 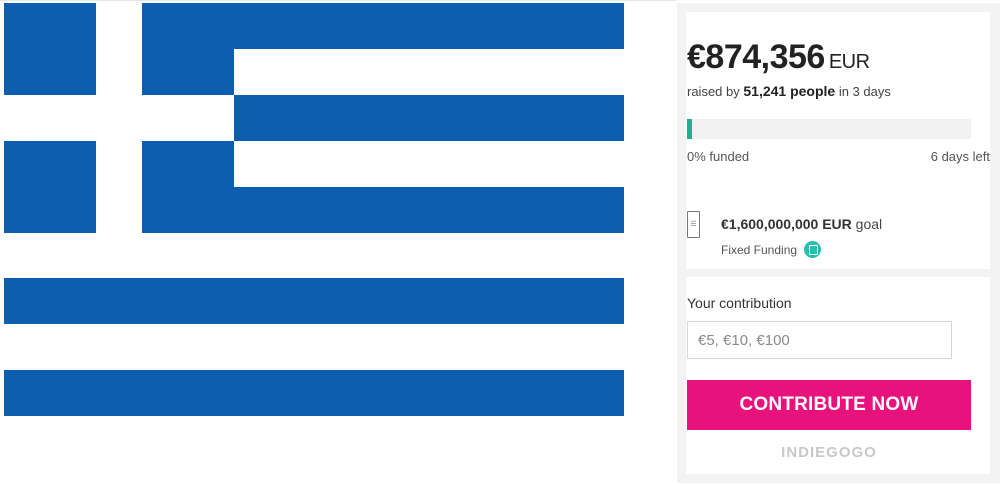 I want to click on goal-amount: €1,600,000,000, so click(x=770, y=224).